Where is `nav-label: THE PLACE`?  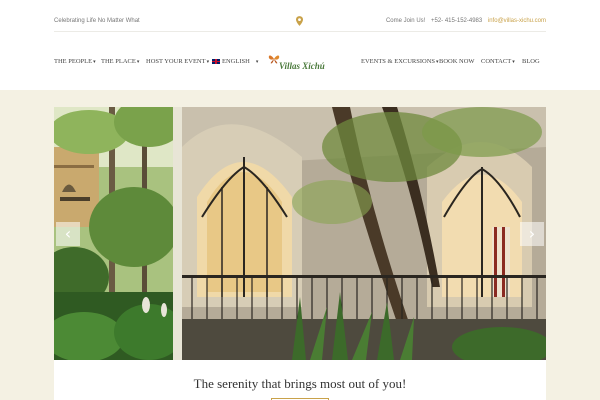
nav-label: THE PLACE is located at coordinates (118, 61).